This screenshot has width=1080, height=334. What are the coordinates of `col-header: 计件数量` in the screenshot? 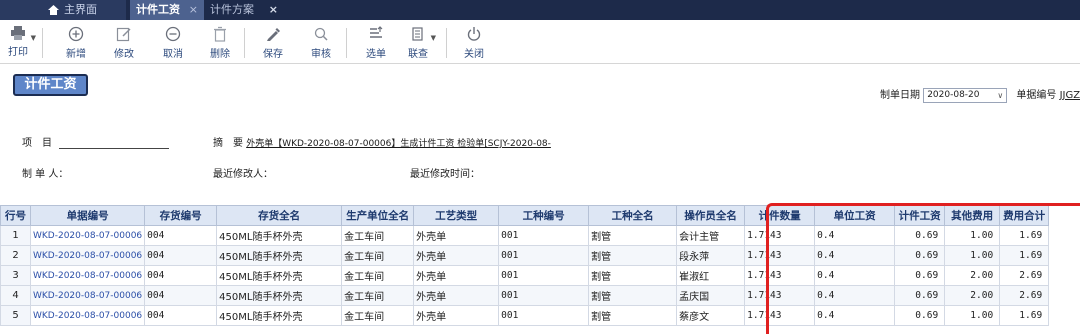 It's located at (780, 215).